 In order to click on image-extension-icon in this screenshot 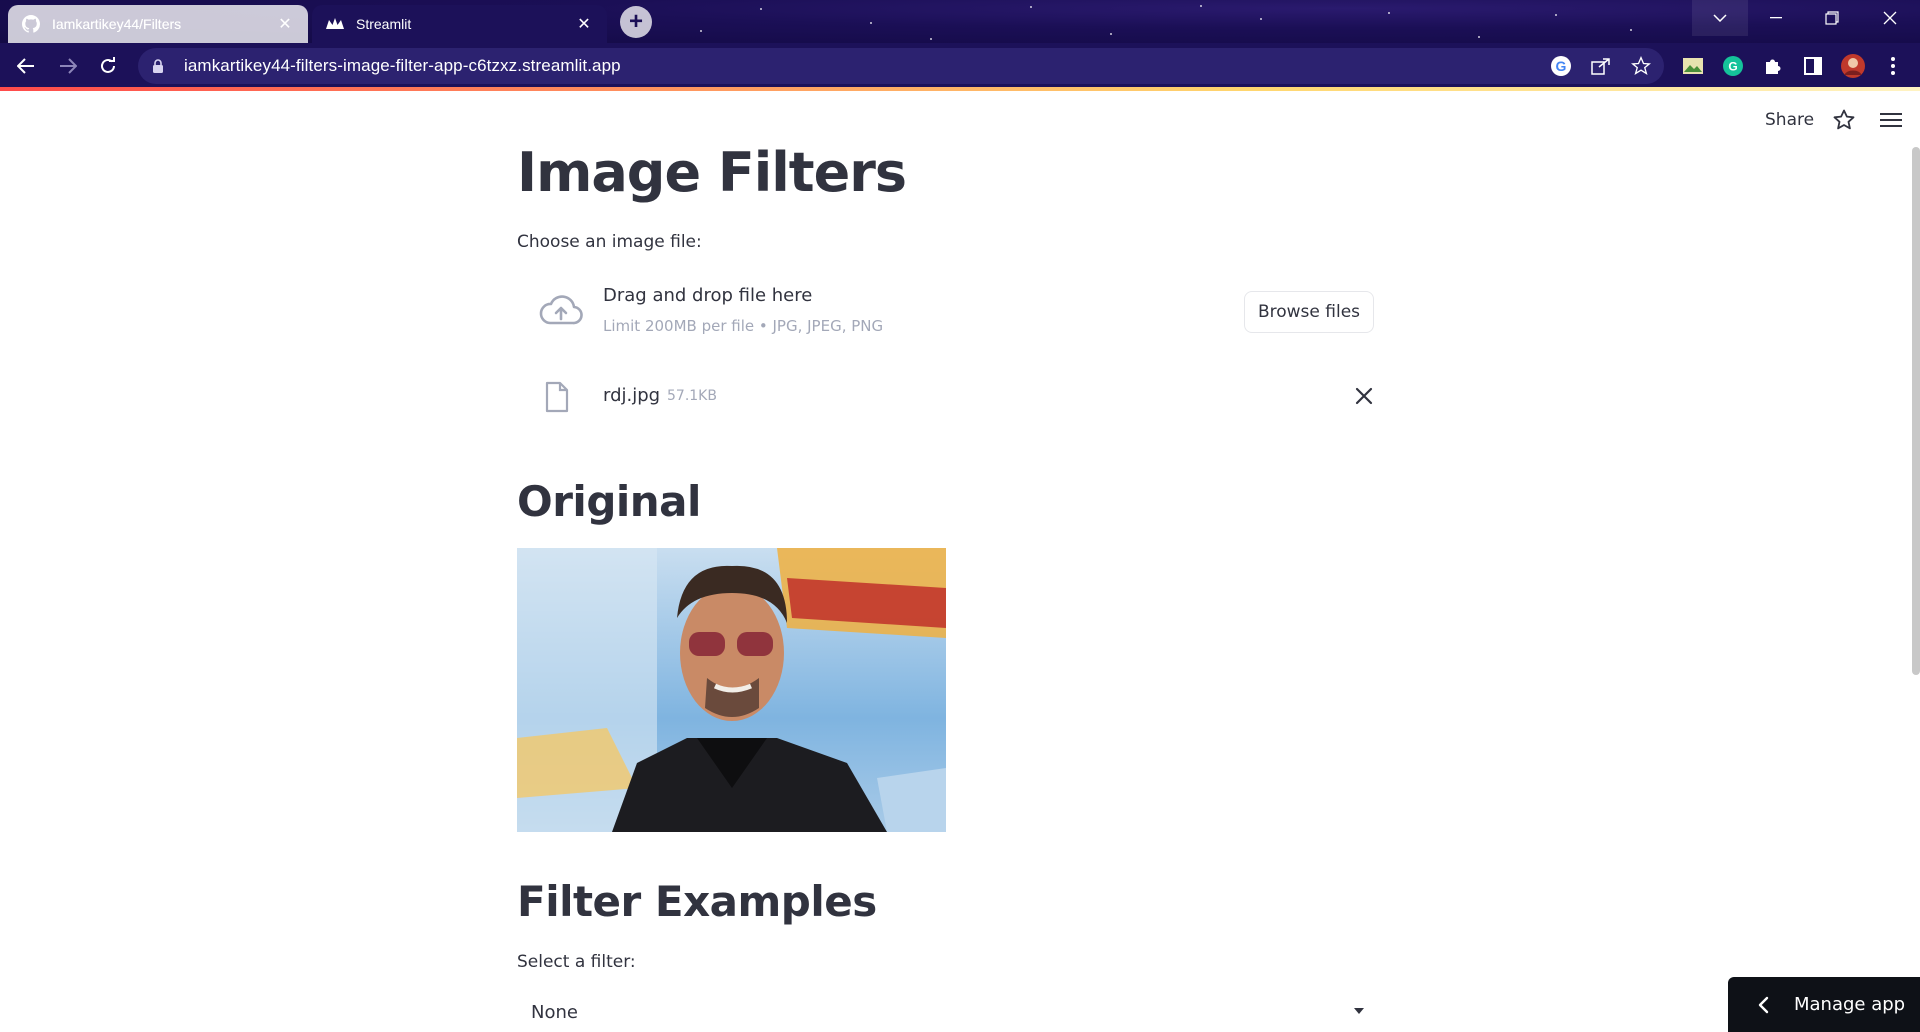, I will do `click(1693, 66)`.